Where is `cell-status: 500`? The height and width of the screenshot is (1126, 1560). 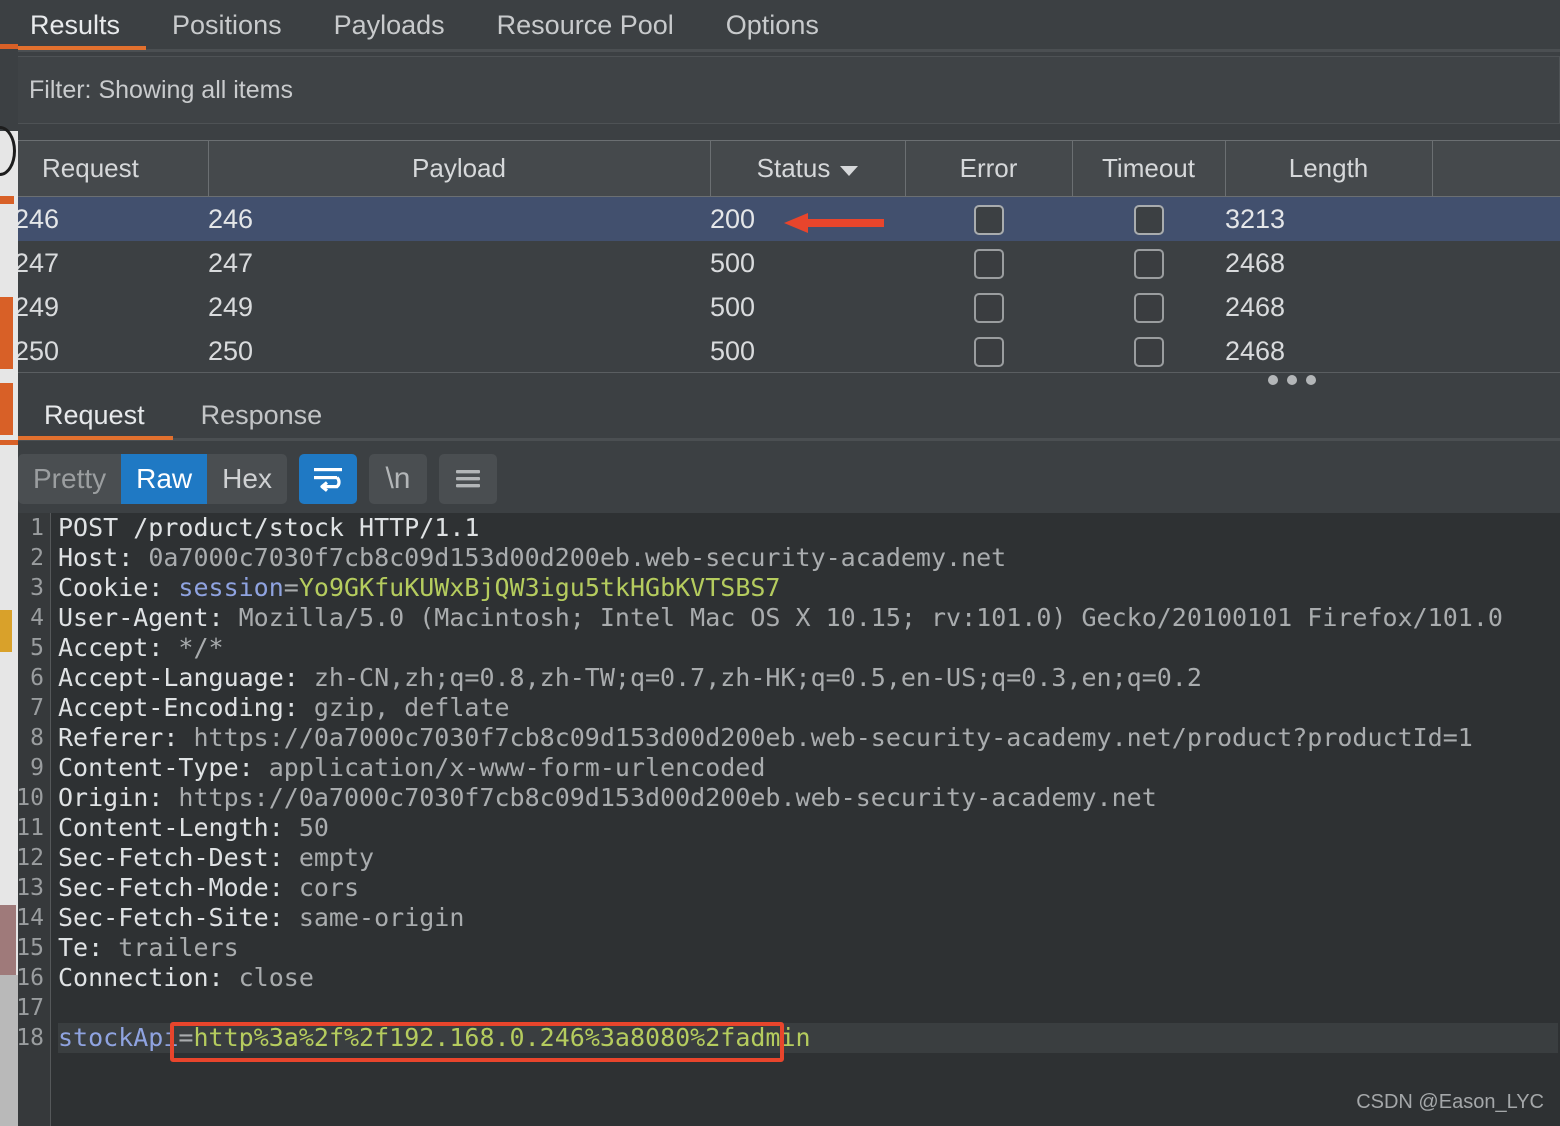 cell-status: 500 is located at coordinates (807, 307).